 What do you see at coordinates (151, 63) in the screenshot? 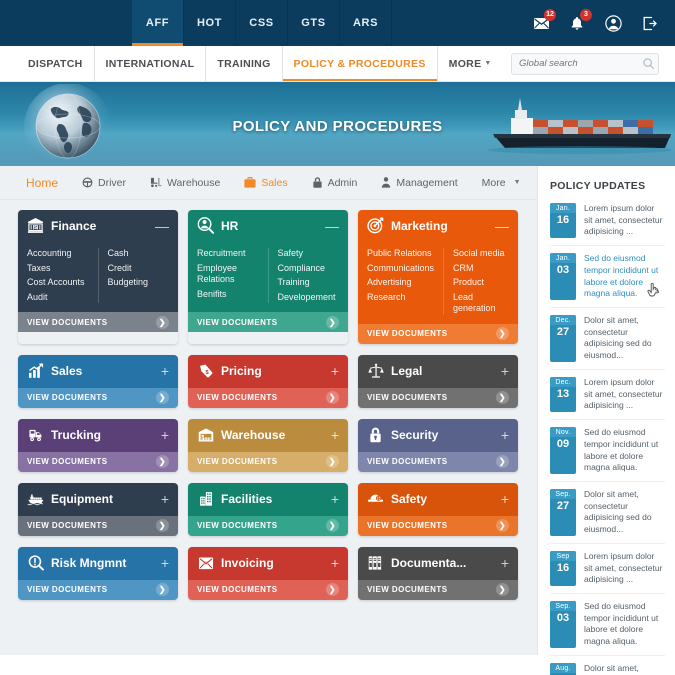
I see `nav-item-international: INTERNATIONAL` at bounding box center [151, 63].